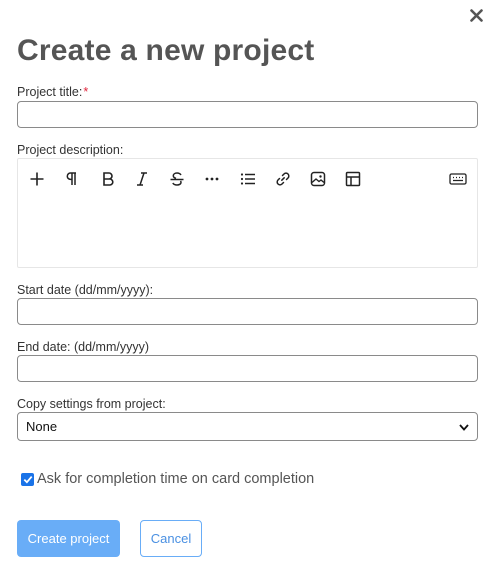  Describe the element at coordinates (464, 427) in the screenshot. I see `chevron-down-icon` at that location.